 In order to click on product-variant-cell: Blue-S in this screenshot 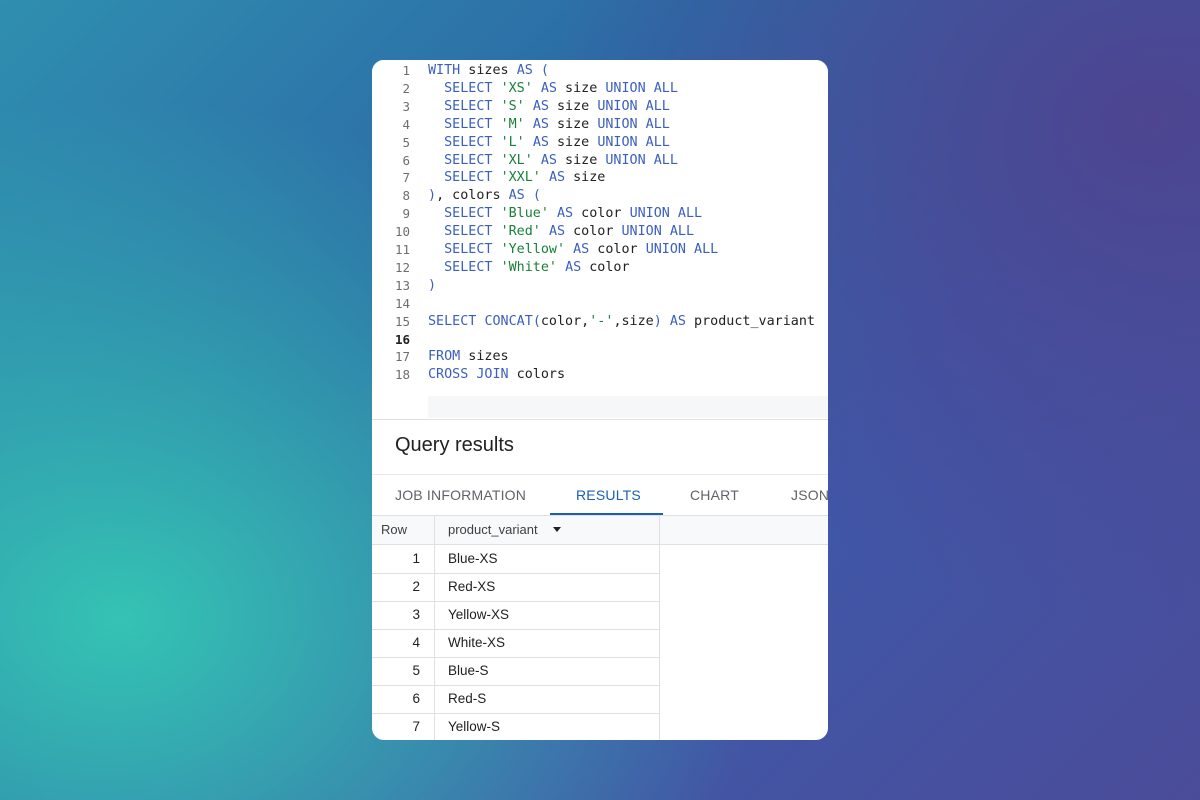, I will do `click(468, 670)`.